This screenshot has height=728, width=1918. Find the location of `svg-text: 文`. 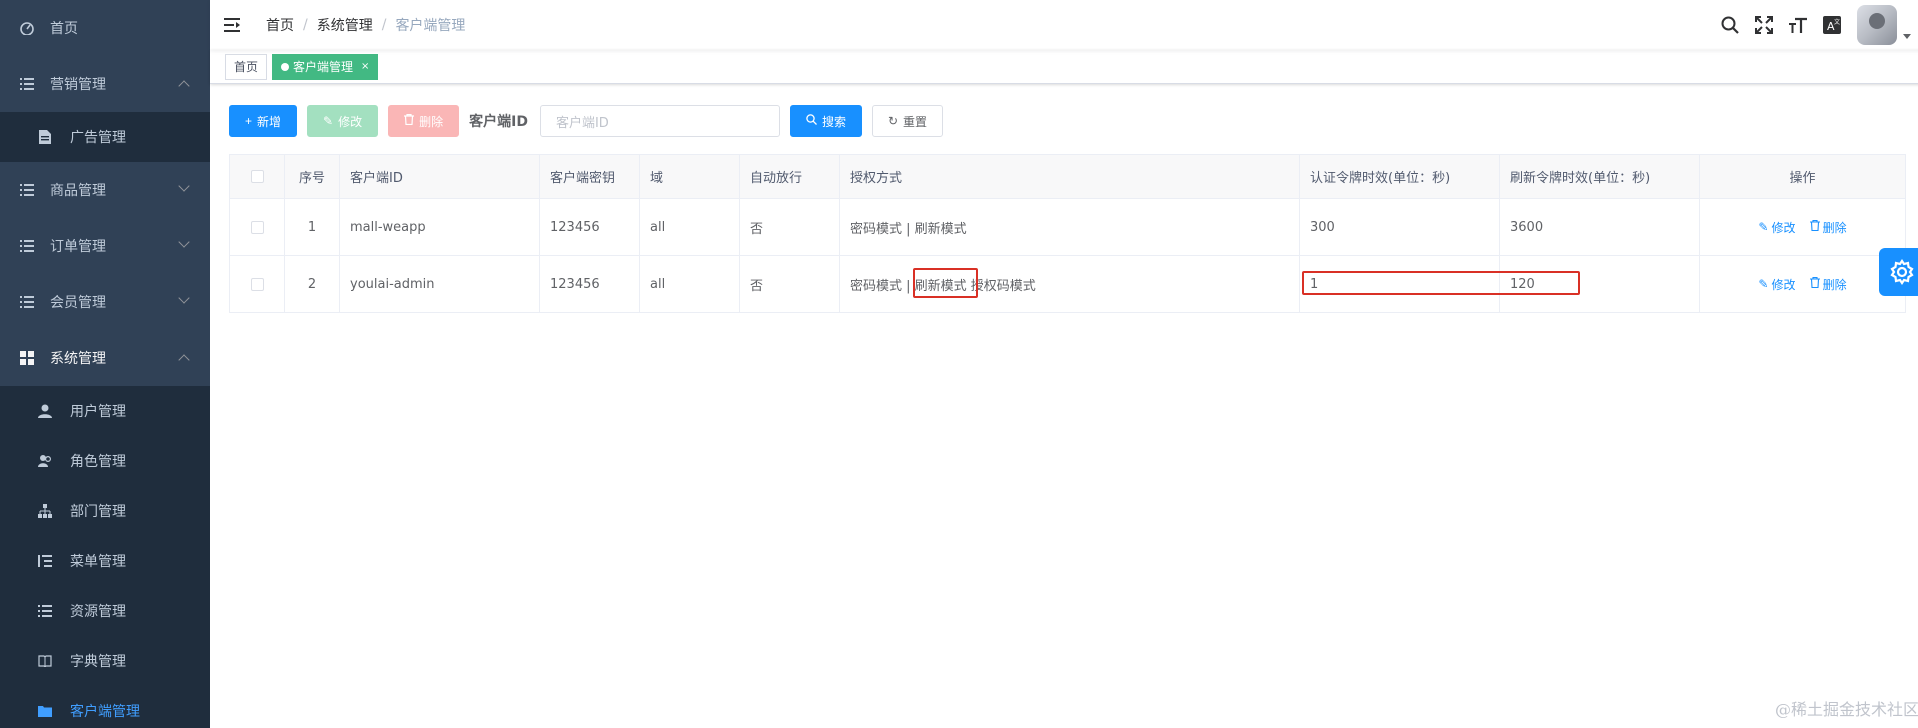

svg-text: 文 is located at coordinates (1837, 22).